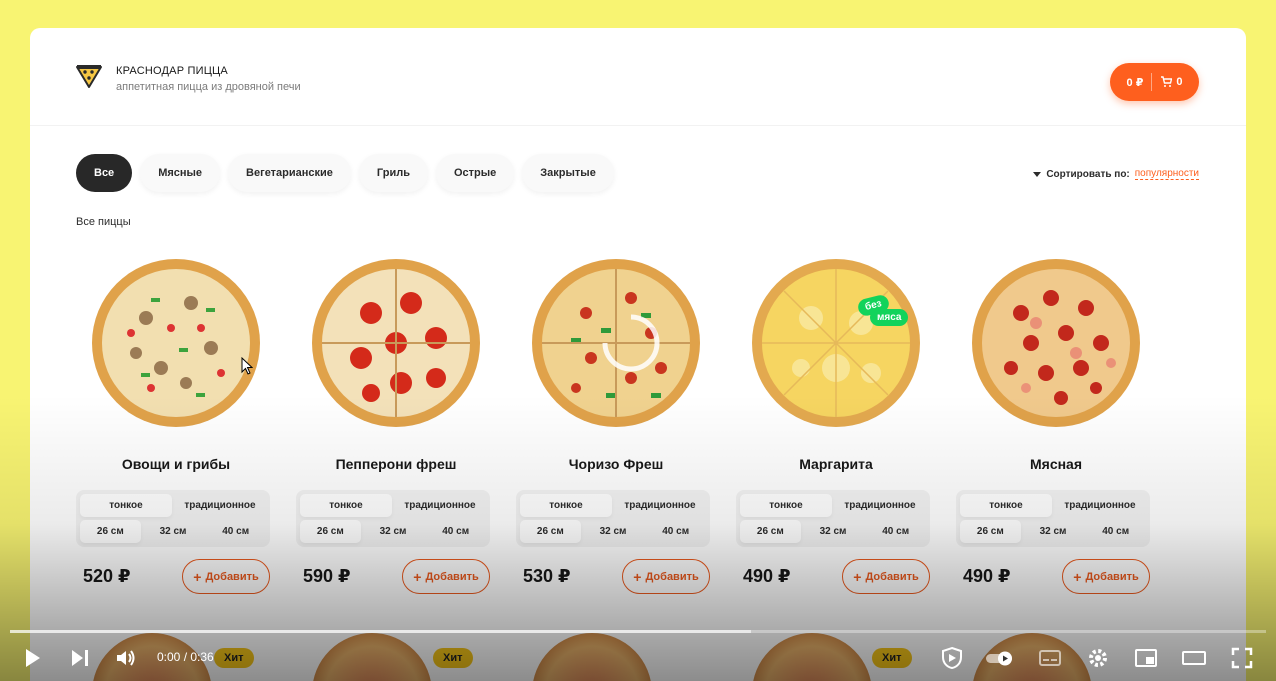  Describe the element at coordinates (393, 173) in the screenshot. I see `category-grill: Гриль` at that location.